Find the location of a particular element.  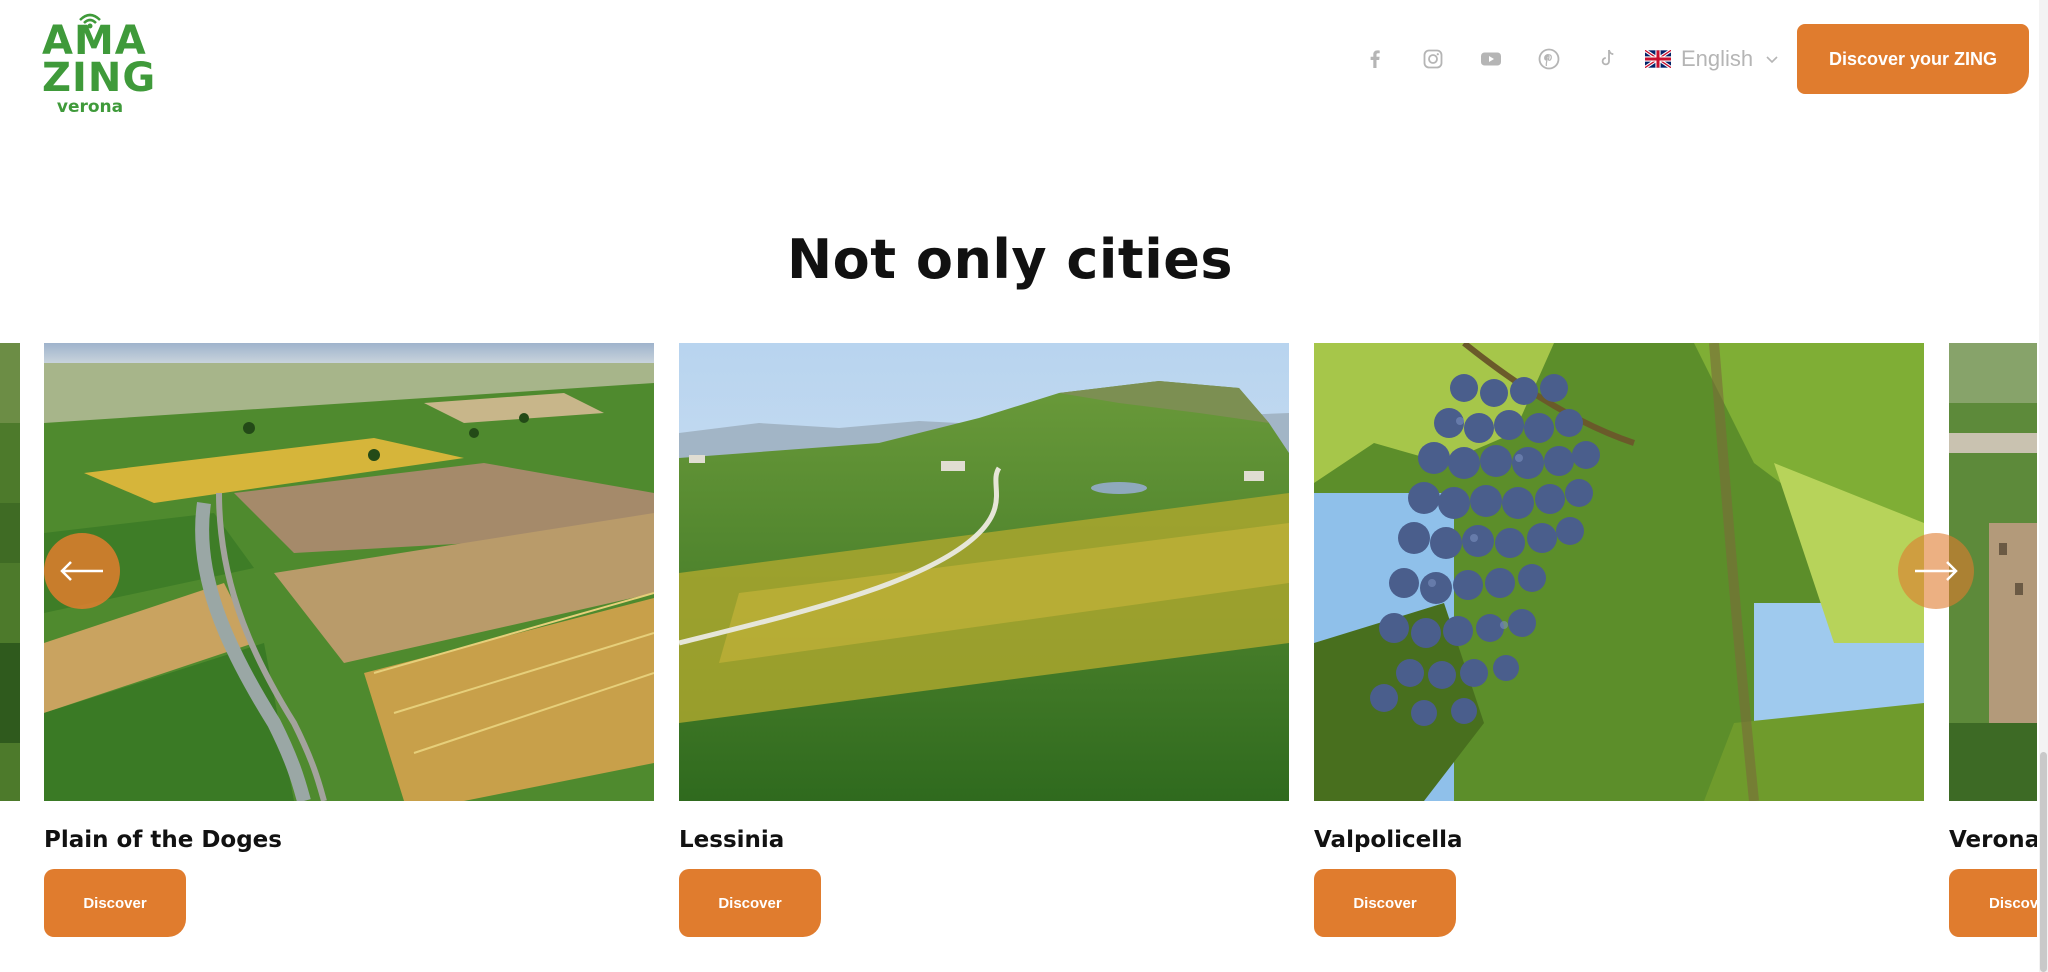

arrow-right-icon is located at coordinates (1936, 571).